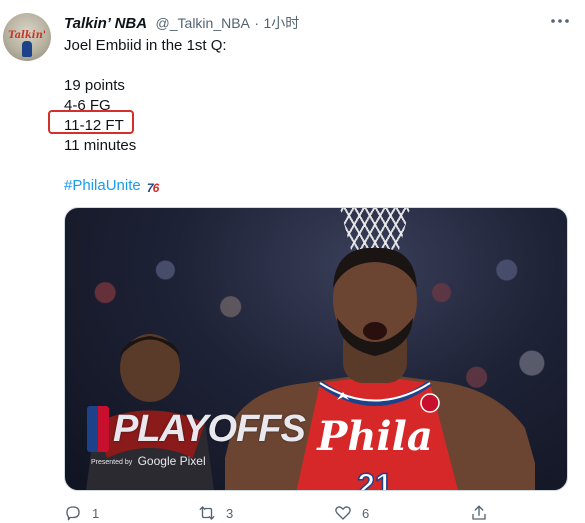  What do you see at coordinates (230, 513) in the screenshot?
I see `retweet-count: 3` at bounding box center [230, 513].